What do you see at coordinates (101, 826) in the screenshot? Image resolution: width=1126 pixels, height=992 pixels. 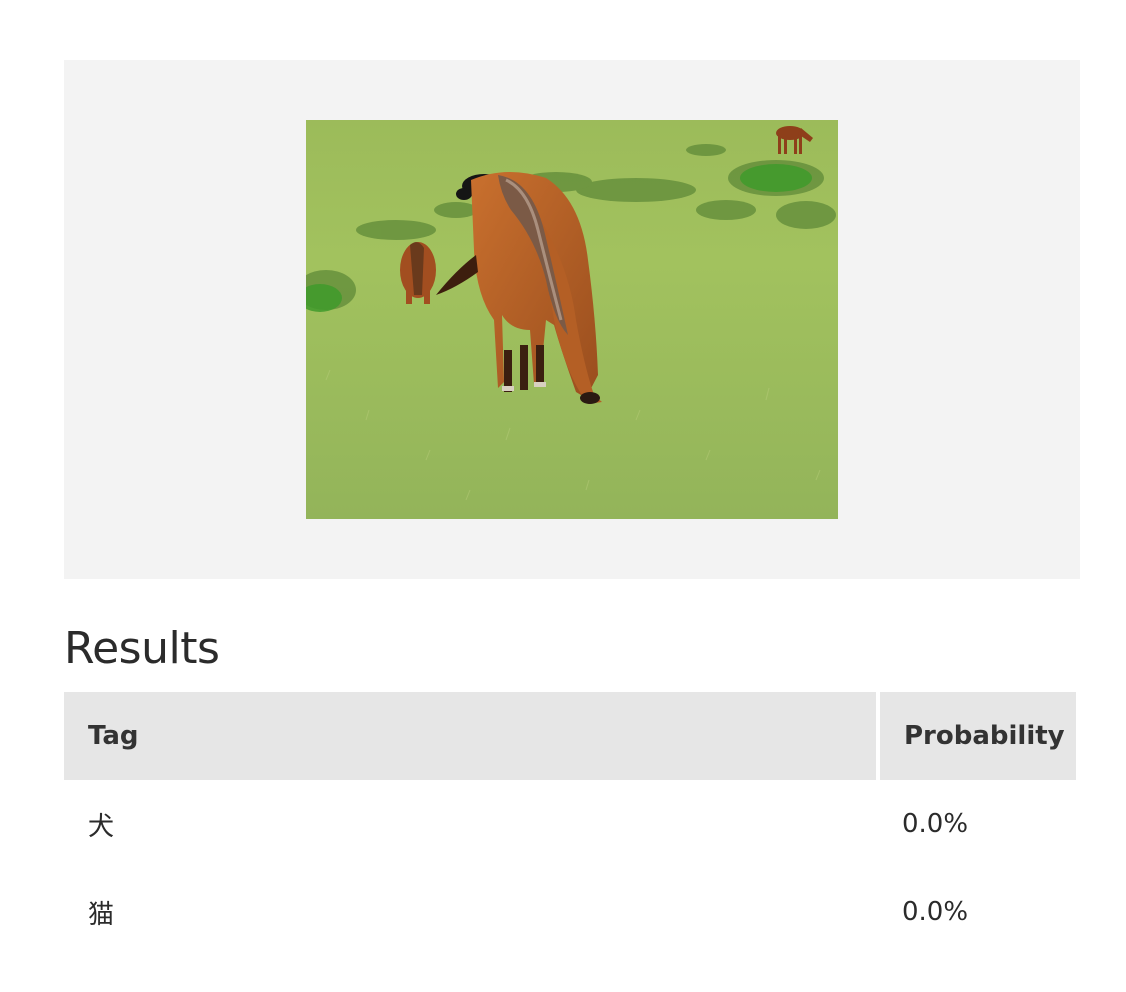 I see `tag-cell: 犬` at bounding box center [101, 826].